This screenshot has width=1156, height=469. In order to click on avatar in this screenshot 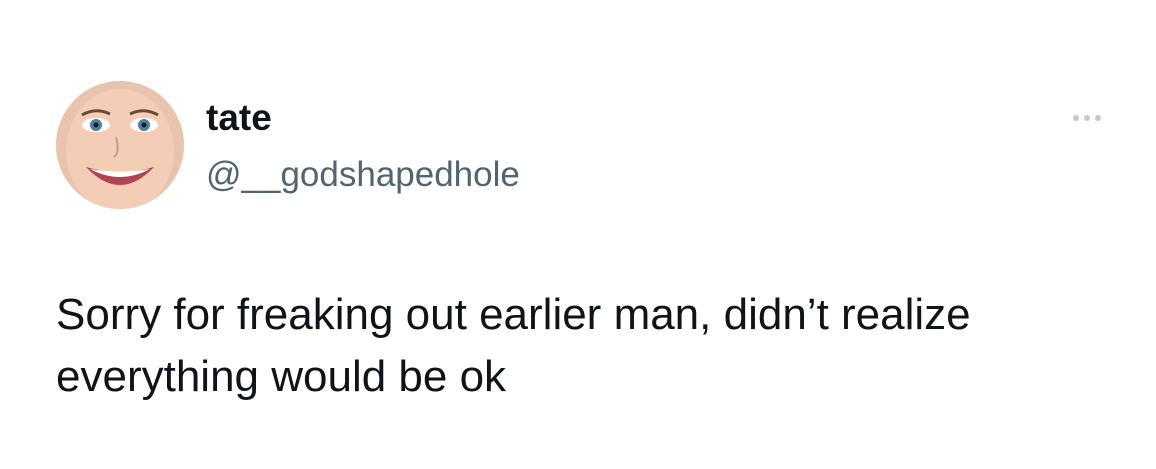, I will do `click(120, 145)`.